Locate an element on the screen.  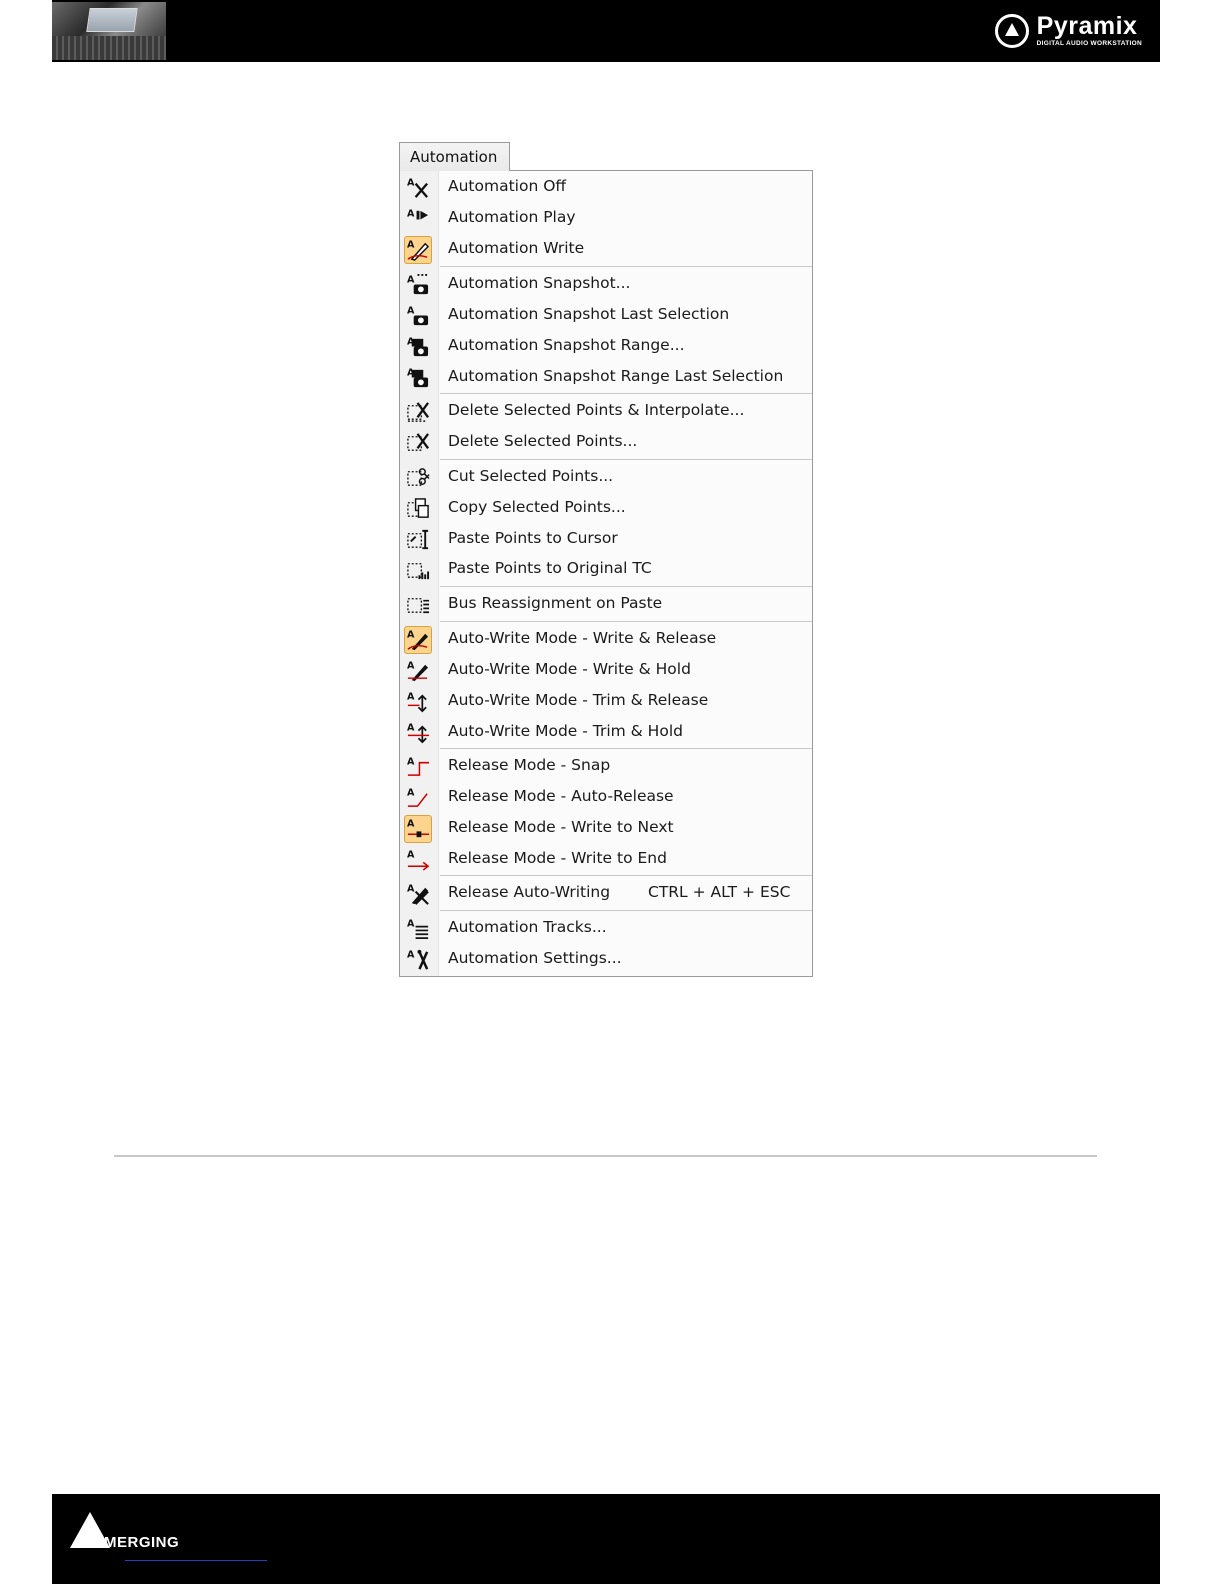
page-divider is located at coordinates (605, 1156).